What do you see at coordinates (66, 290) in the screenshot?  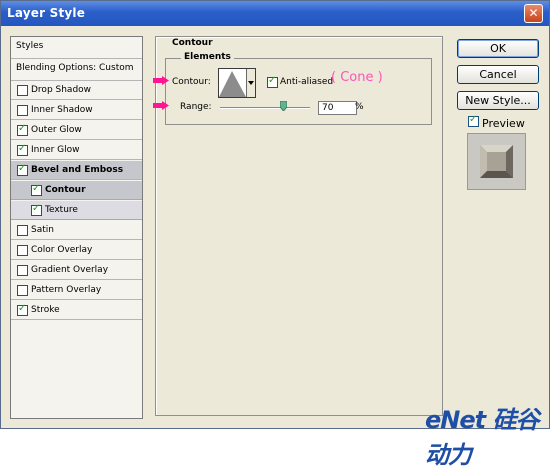 I see `style-item-label: Pattern Overlay` at bounding box center [66, 290].